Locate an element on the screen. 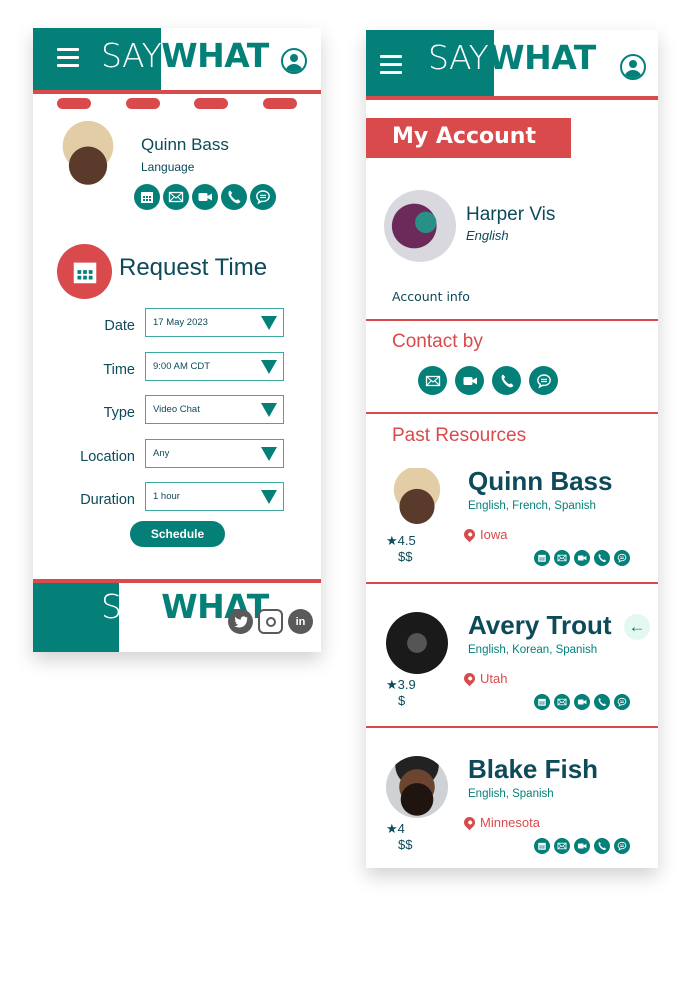 This screenshot has height=988, width=696. duration-select: 1 hour is located at coordinates (214, 496).